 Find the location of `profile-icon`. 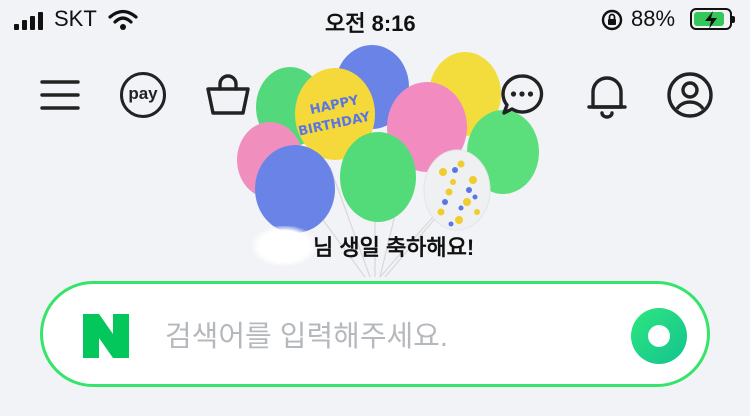

profile-icon is located at coordinates (690, 95).